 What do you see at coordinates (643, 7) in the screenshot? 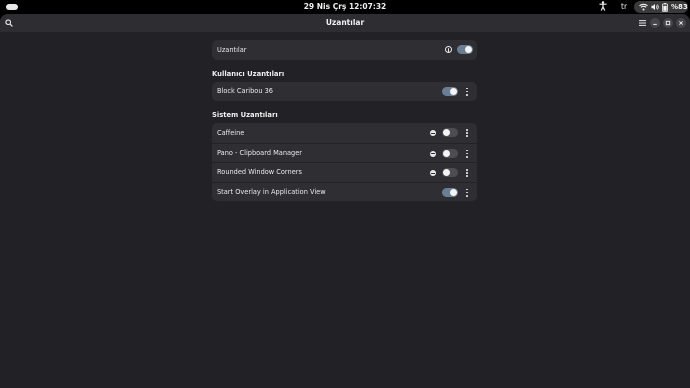
I see `wifi-icon` at bounding box center [643, 7].